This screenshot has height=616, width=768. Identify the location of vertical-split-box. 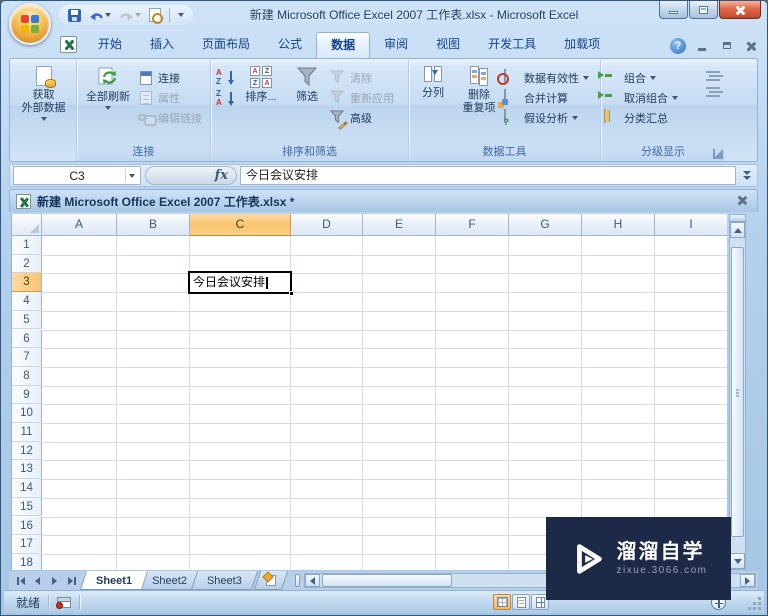
(737, 218).